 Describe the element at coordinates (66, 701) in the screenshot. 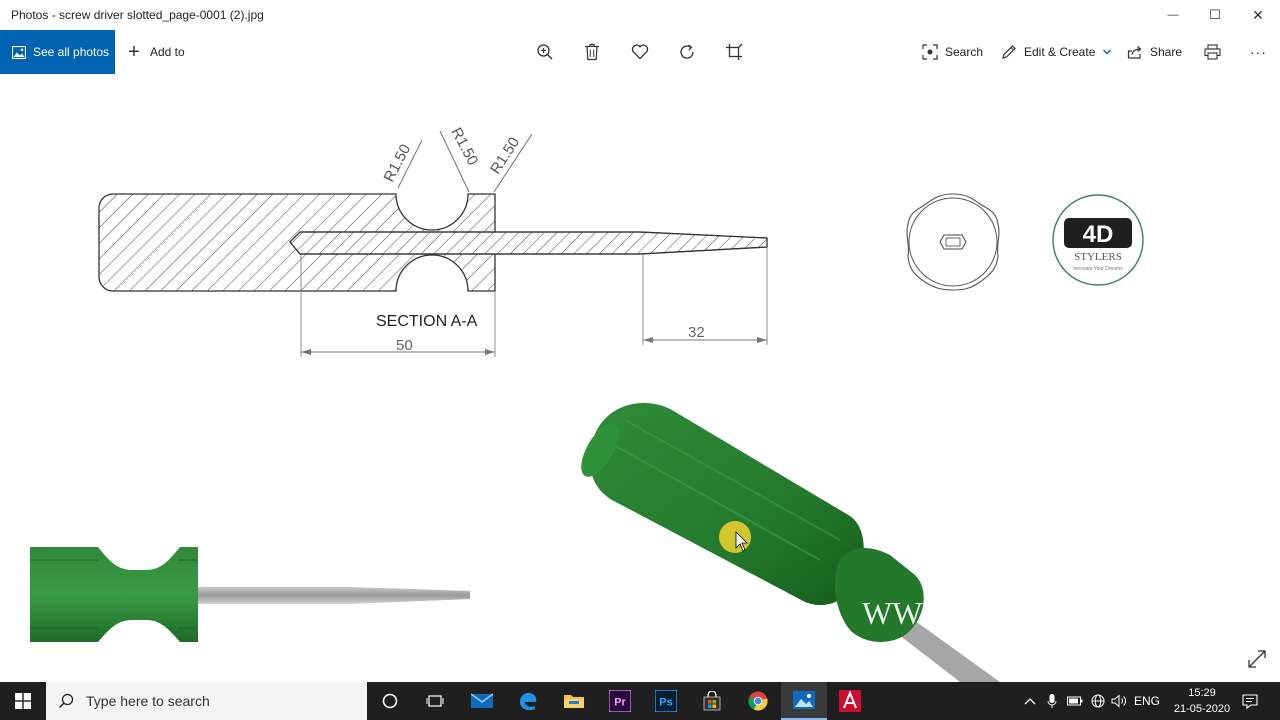

I see `search-icon` at that location.